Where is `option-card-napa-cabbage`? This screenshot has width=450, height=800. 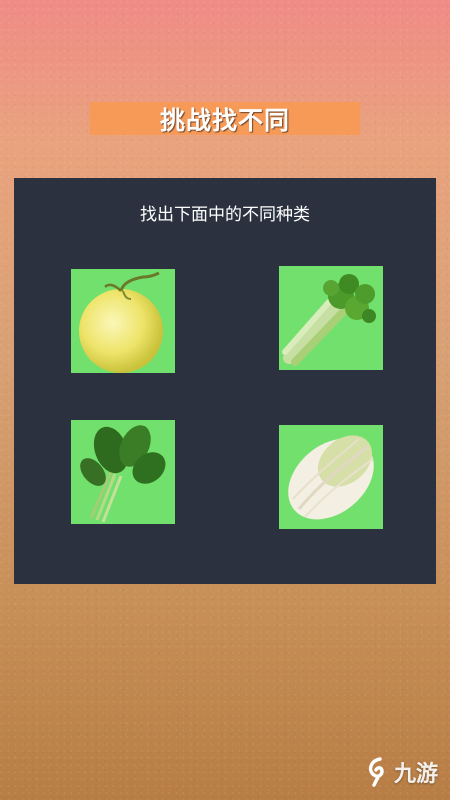 option-card-napa-cabbage is located at coordinates (331, 477).